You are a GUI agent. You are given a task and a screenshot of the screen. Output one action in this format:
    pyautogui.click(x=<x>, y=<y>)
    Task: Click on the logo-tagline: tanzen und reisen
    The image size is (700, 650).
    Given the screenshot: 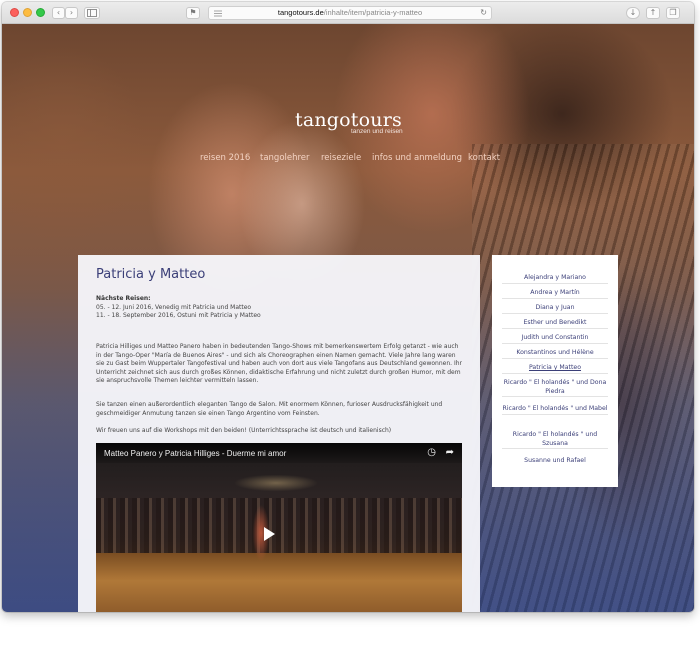 What is the action you would take?
    pyautogui.click(x=377, y=131)
    